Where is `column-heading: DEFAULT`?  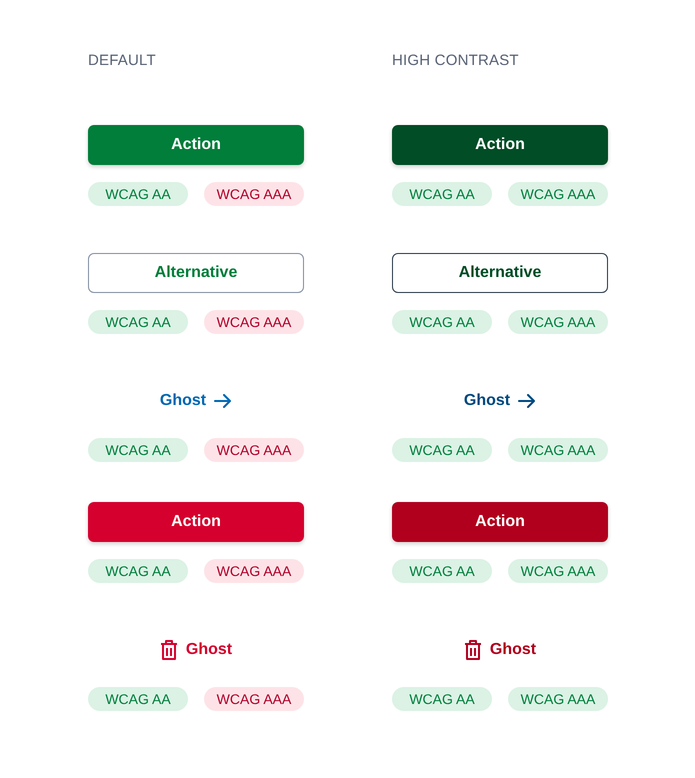
column-heading: DEFAULT is located at coordinates (122, 61).